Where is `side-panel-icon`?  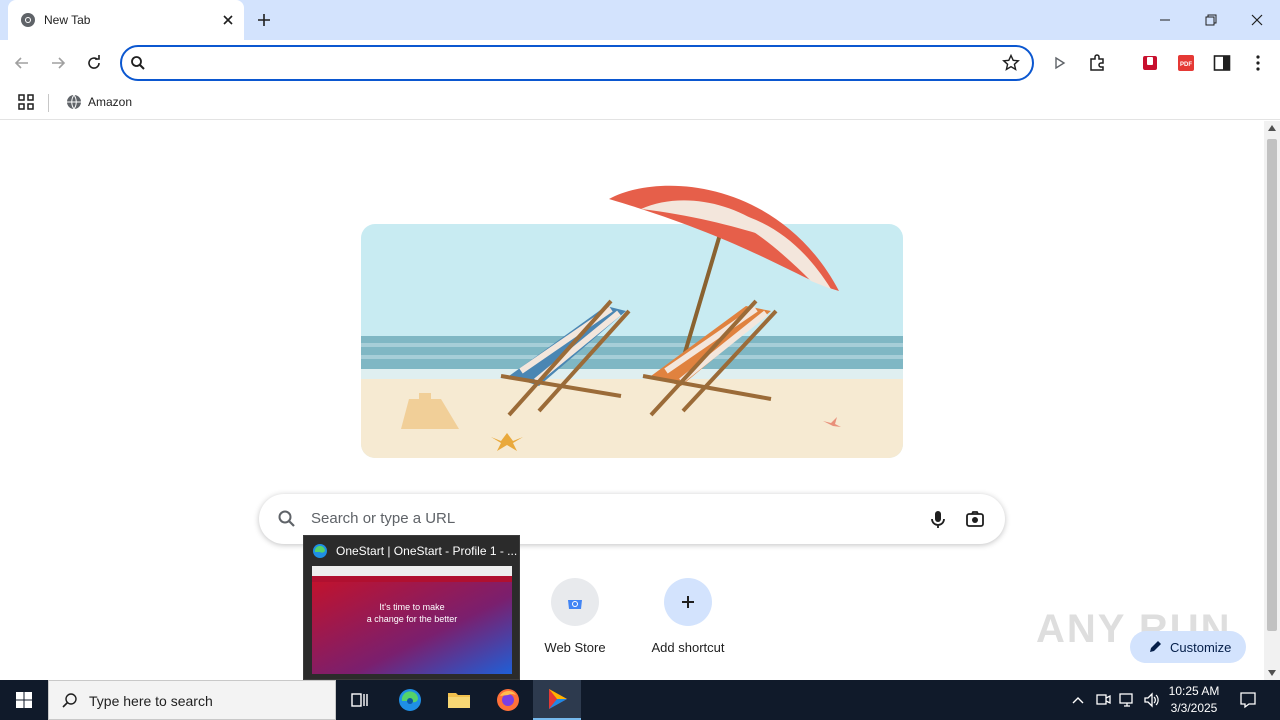
side-panel-icon is located at coordinates (1222, 63).